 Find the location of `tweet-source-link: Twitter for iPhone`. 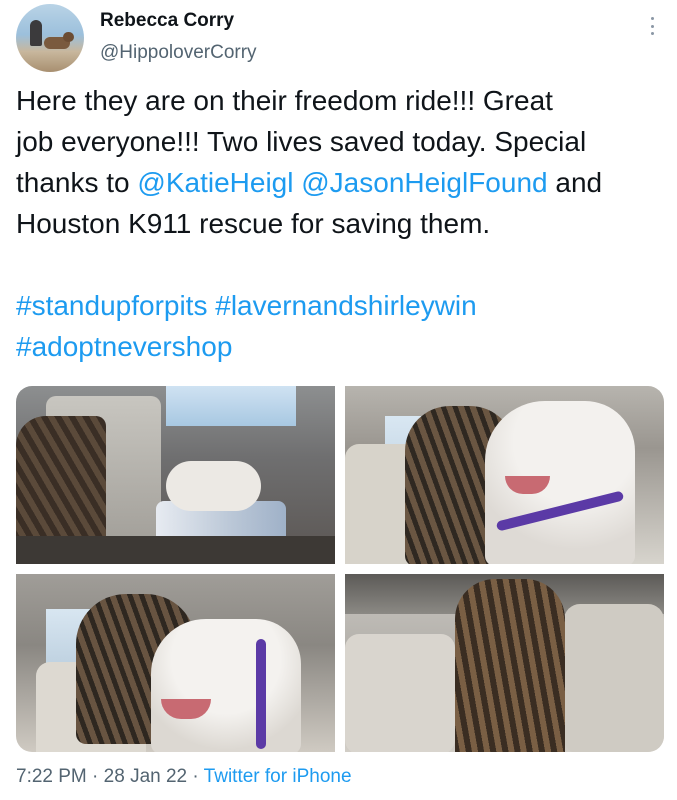

tweet-source-link: Twitter for iPhone is located at coordinates (278, 776).